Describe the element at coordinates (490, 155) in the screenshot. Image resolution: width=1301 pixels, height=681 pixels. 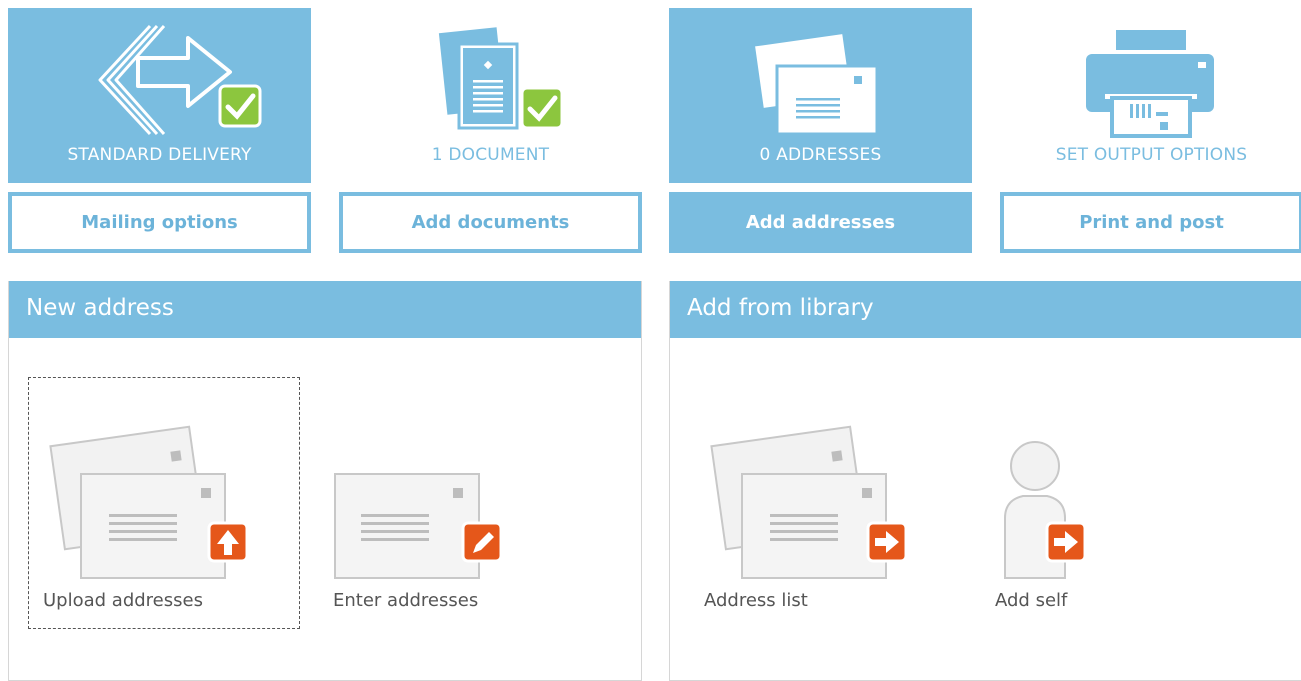
I see `step-label-documents: 1 DOCUMENT` at that location.